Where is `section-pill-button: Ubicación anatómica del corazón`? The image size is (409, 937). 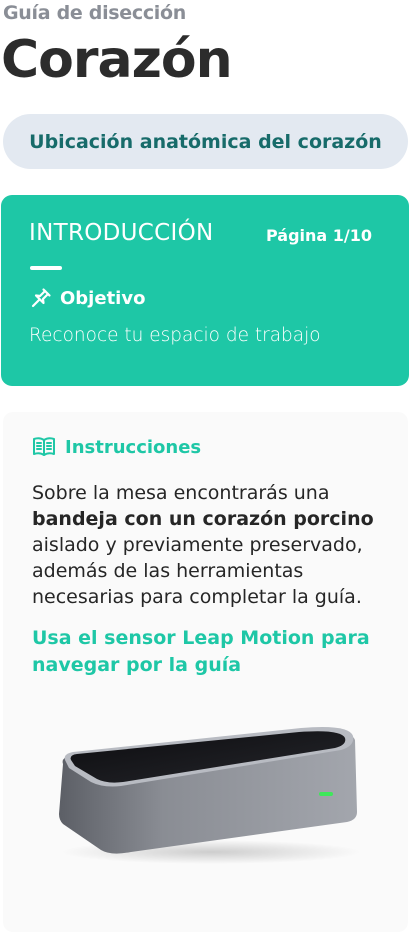
section-pill-button: Ubicación anatómica del corazón is located at coordinates (205, 141).